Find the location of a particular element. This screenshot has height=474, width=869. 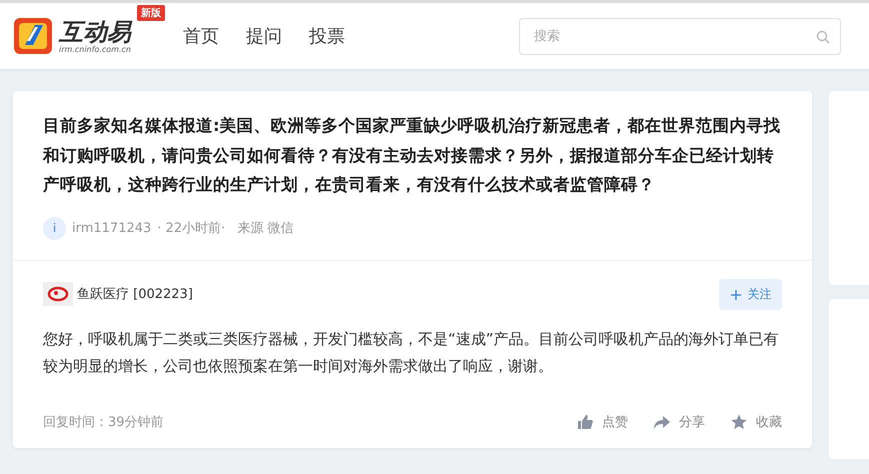

logo-icon is located at coordinates (33, 36).